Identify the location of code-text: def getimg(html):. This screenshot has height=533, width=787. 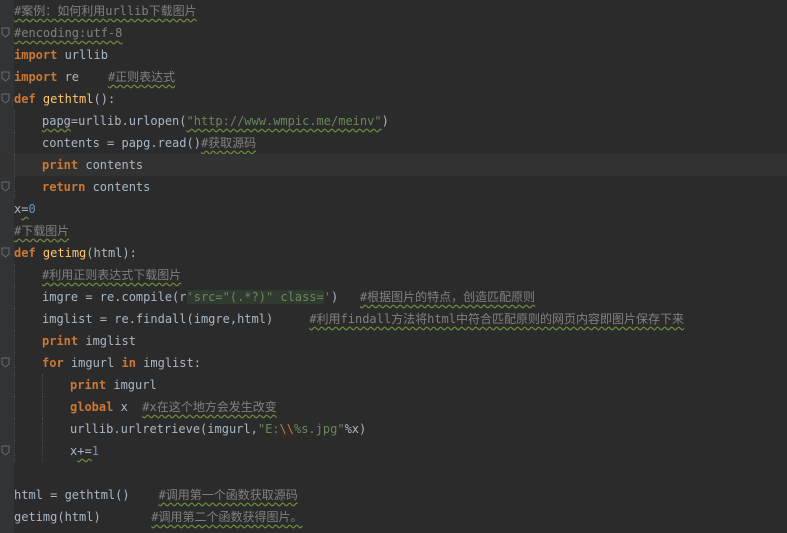
(75, 253).